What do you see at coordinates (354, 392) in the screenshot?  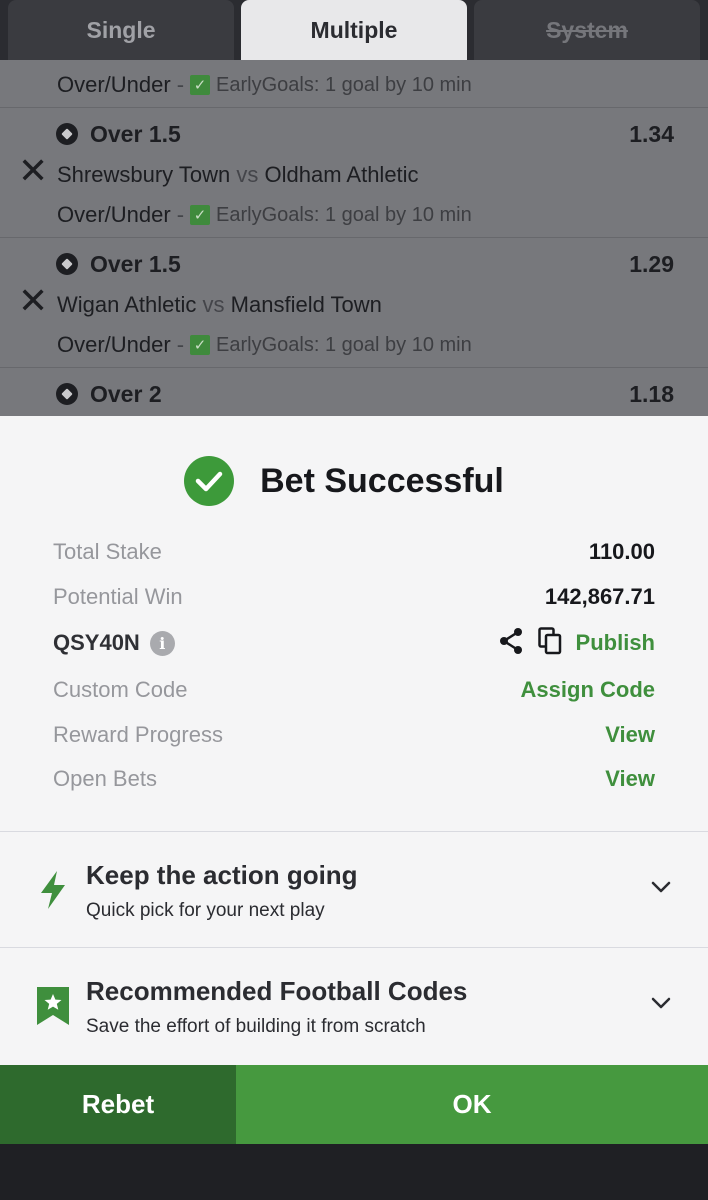 I see `selection-item: Over 2 1.18` at bounding box center [354, 392].